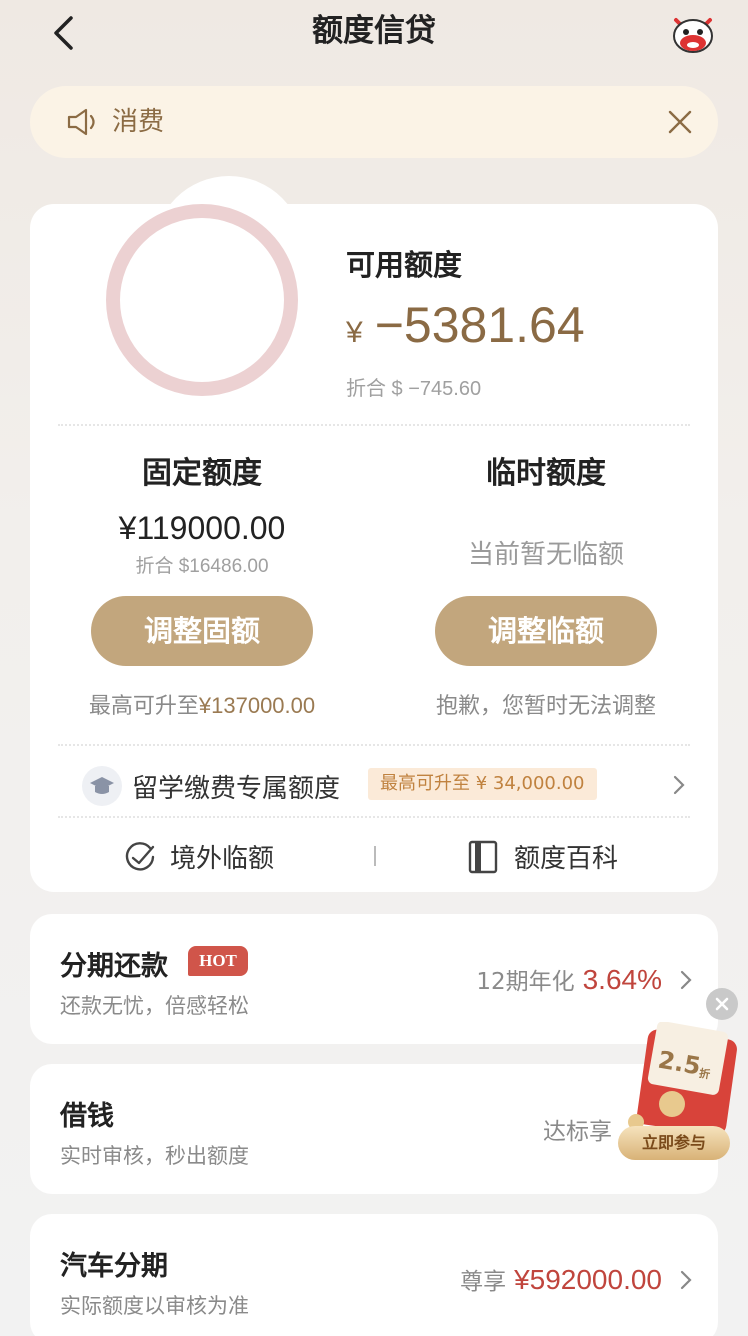  Describe the element at coordinates (102, 786) in the screenshot. I see `graduation-cap-icon` at that location.